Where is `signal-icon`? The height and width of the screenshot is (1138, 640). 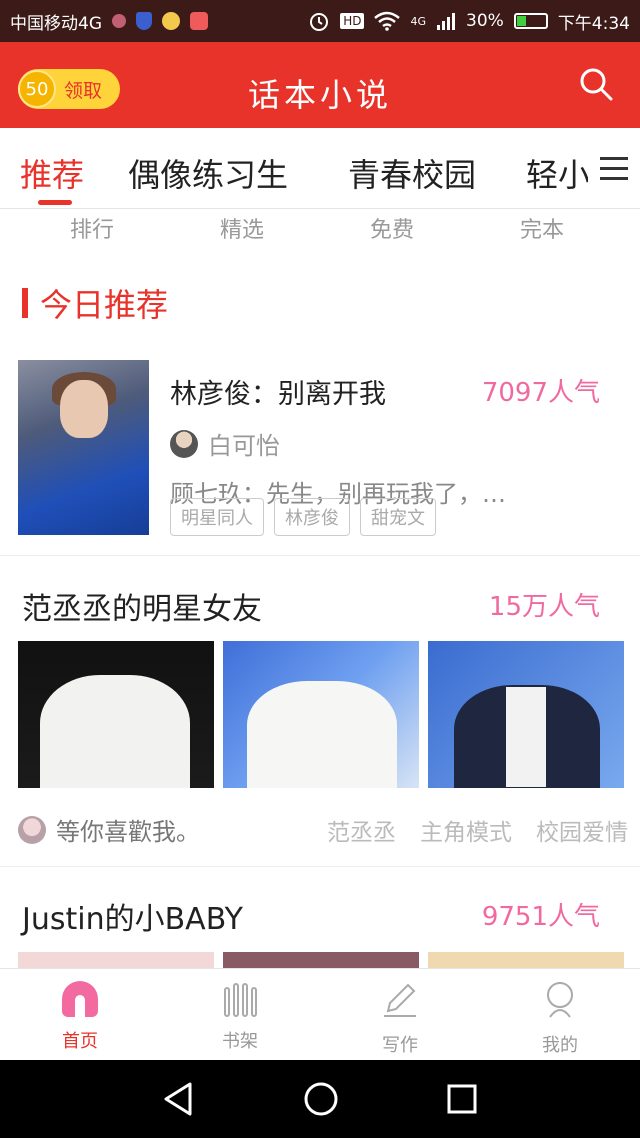
signal-icon is located at coordinates (446, 21).